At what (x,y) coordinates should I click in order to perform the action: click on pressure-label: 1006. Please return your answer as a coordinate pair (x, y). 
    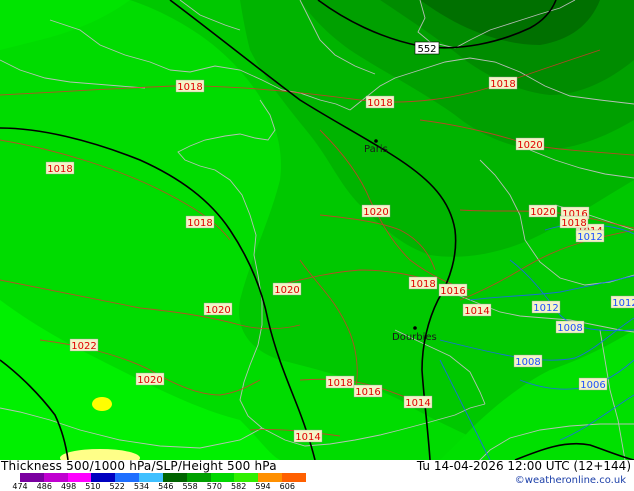
    Looking at the image, I should click on (593, 384).